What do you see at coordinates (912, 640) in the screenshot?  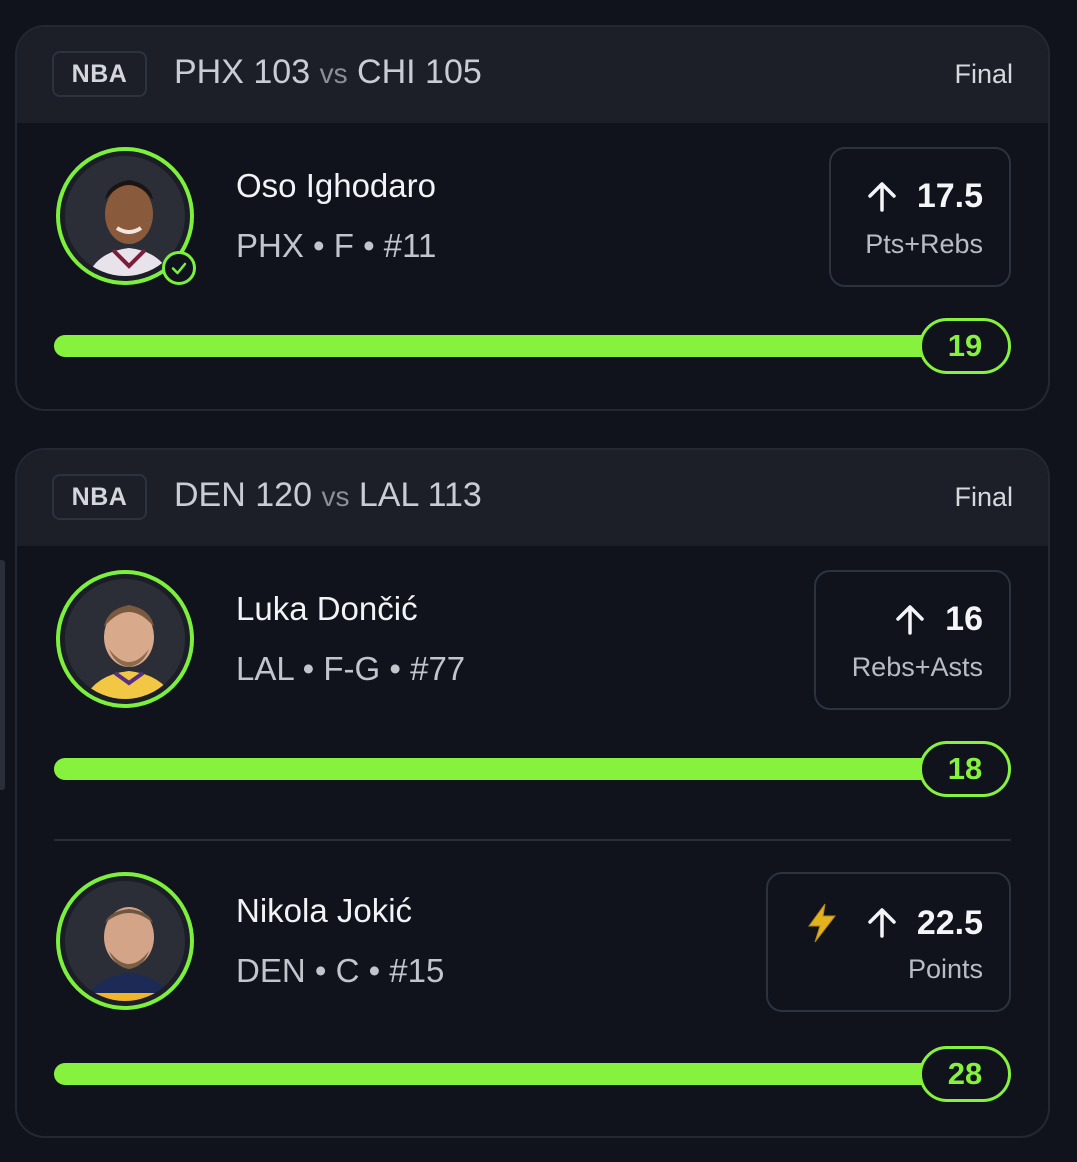 I see `prop-line-box: 16 Rebs+Asts` at bounding box center [912, 640].